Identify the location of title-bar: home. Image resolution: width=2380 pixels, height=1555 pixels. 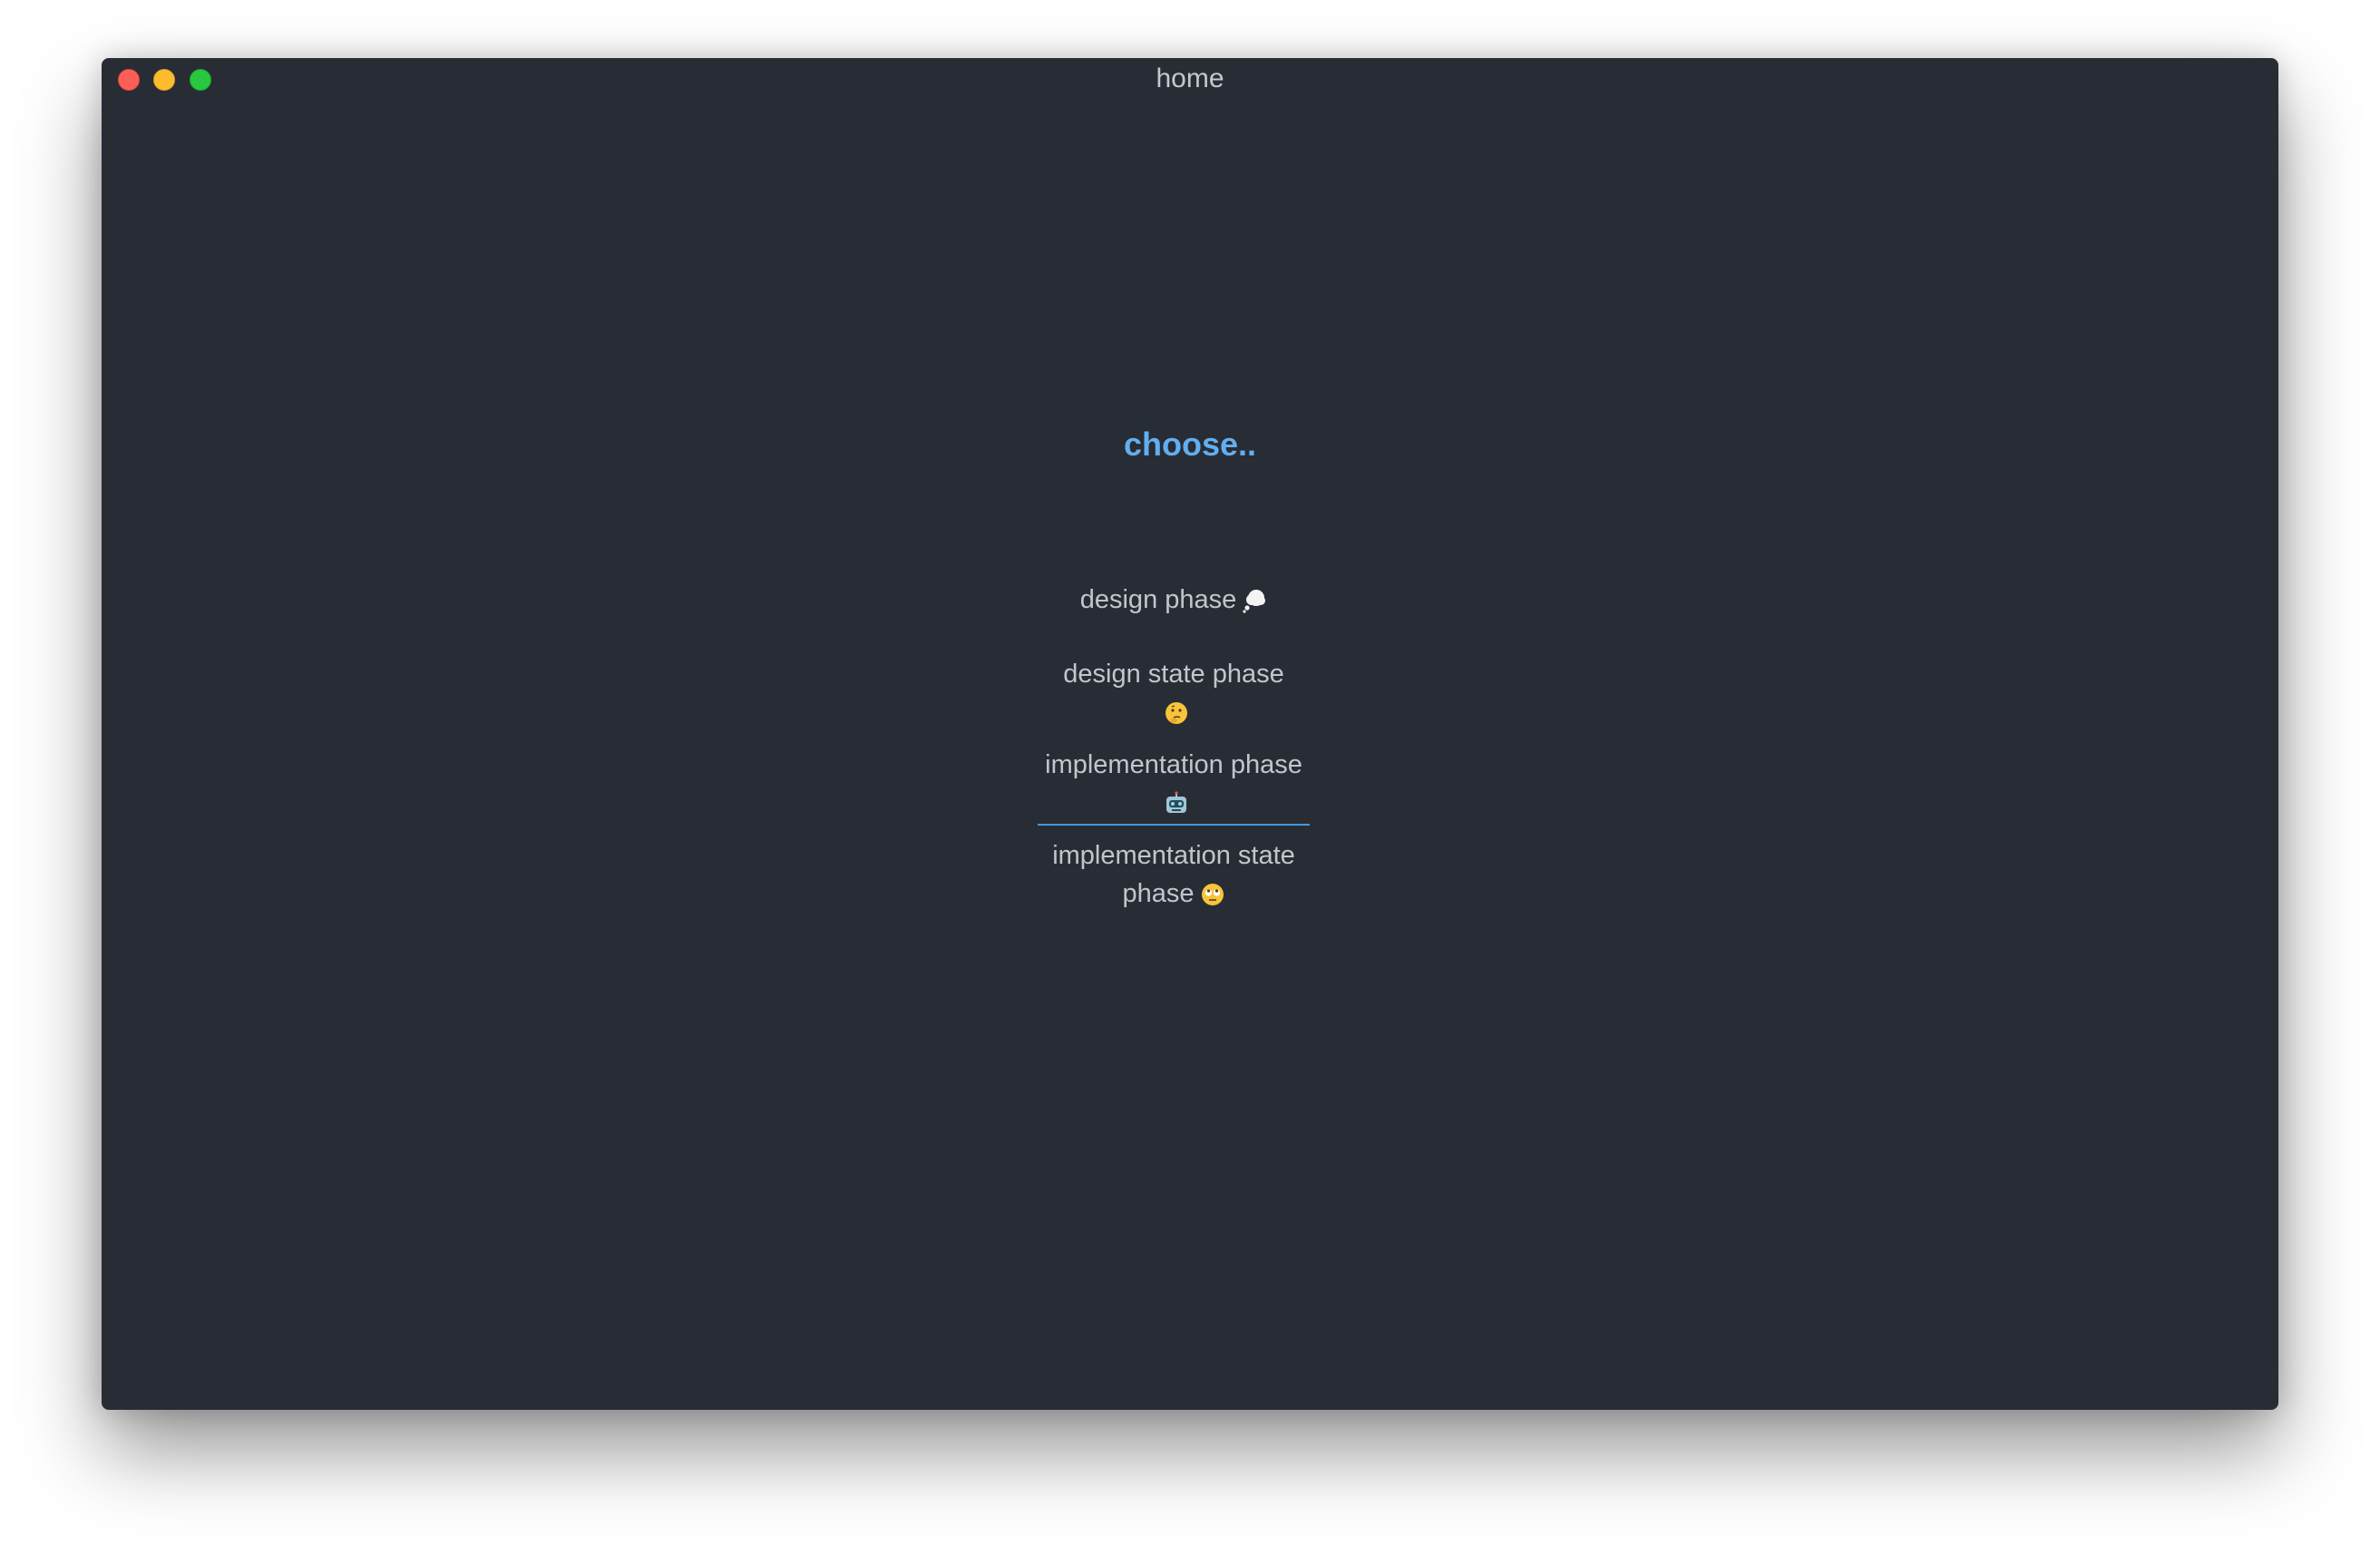
(1190, 76).